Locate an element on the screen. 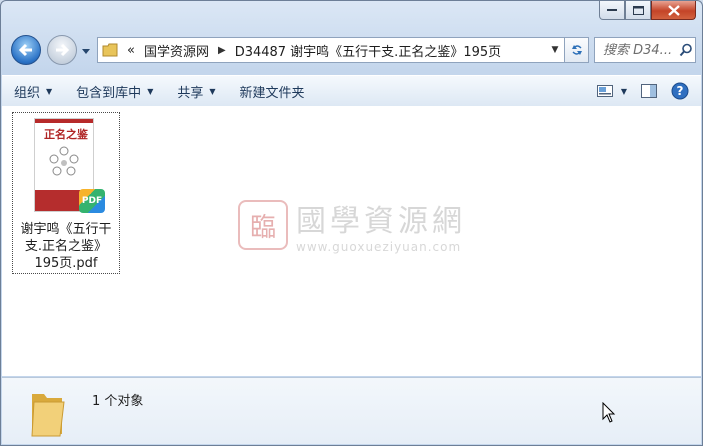  search-box is located at coordinates (645, 50).